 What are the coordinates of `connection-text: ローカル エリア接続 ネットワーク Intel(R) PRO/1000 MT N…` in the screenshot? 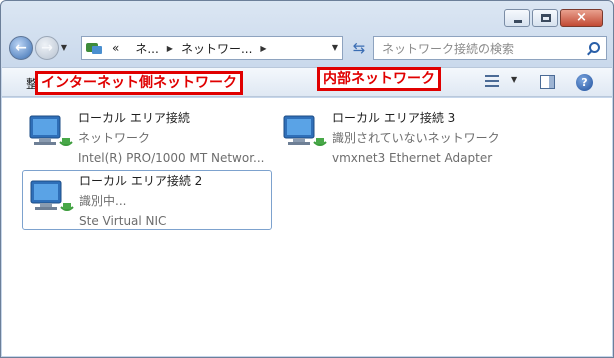 It's located at (171, 138).